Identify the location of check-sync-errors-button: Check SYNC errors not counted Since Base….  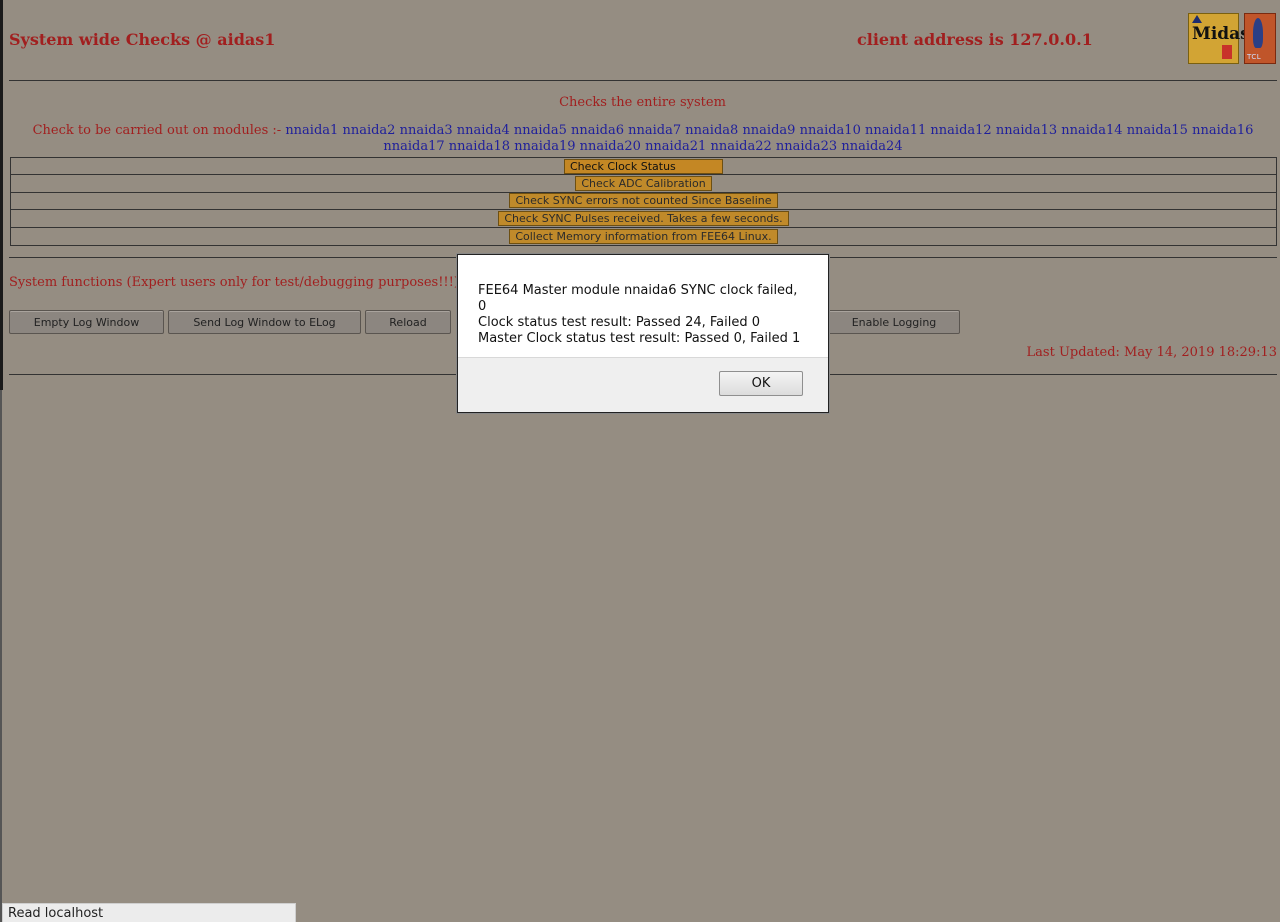
(643, 201).